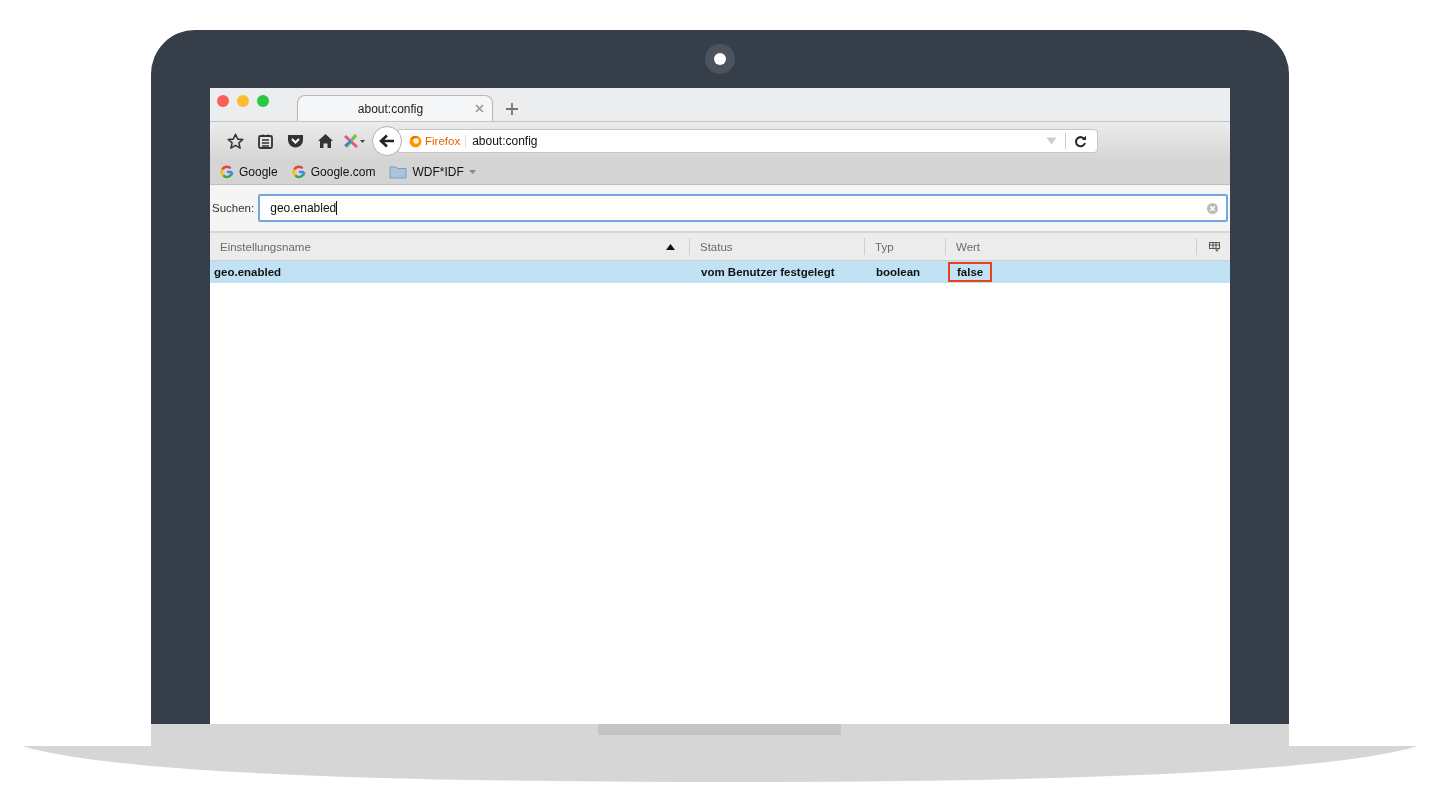  What do you see at coordinates (390, 108) in the screenshot?
I see `tab-title: about:config` at bounding box center [390, 108].